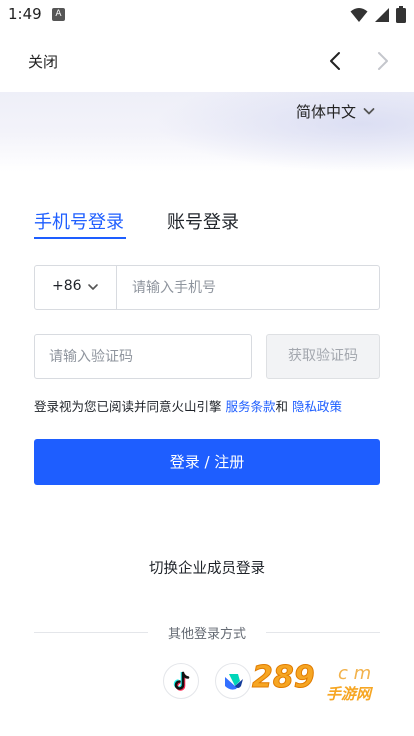 The width and height of the screenshot is (414, 736). Describe the element at coordinates (350, 694) in the screenshot. I see `watermark-sub: 手游网` at that location.